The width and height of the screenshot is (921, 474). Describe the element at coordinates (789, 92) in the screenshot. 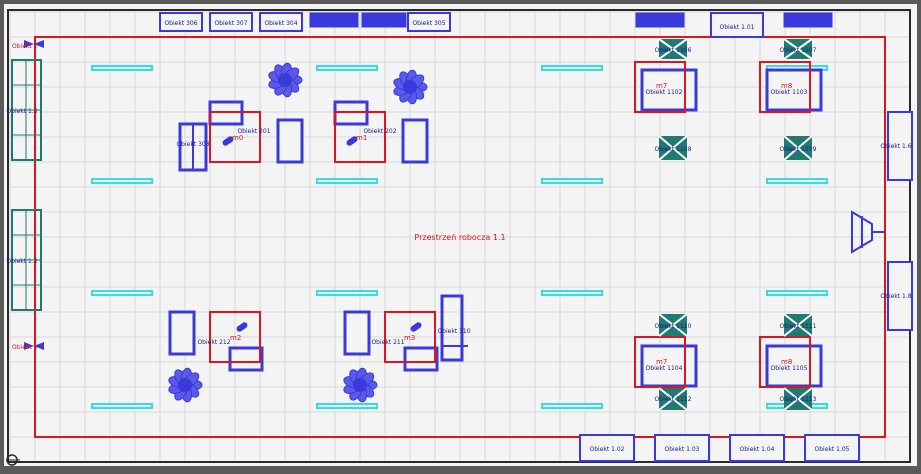

I see `workstation-label: Obiekt 1103` at that location.